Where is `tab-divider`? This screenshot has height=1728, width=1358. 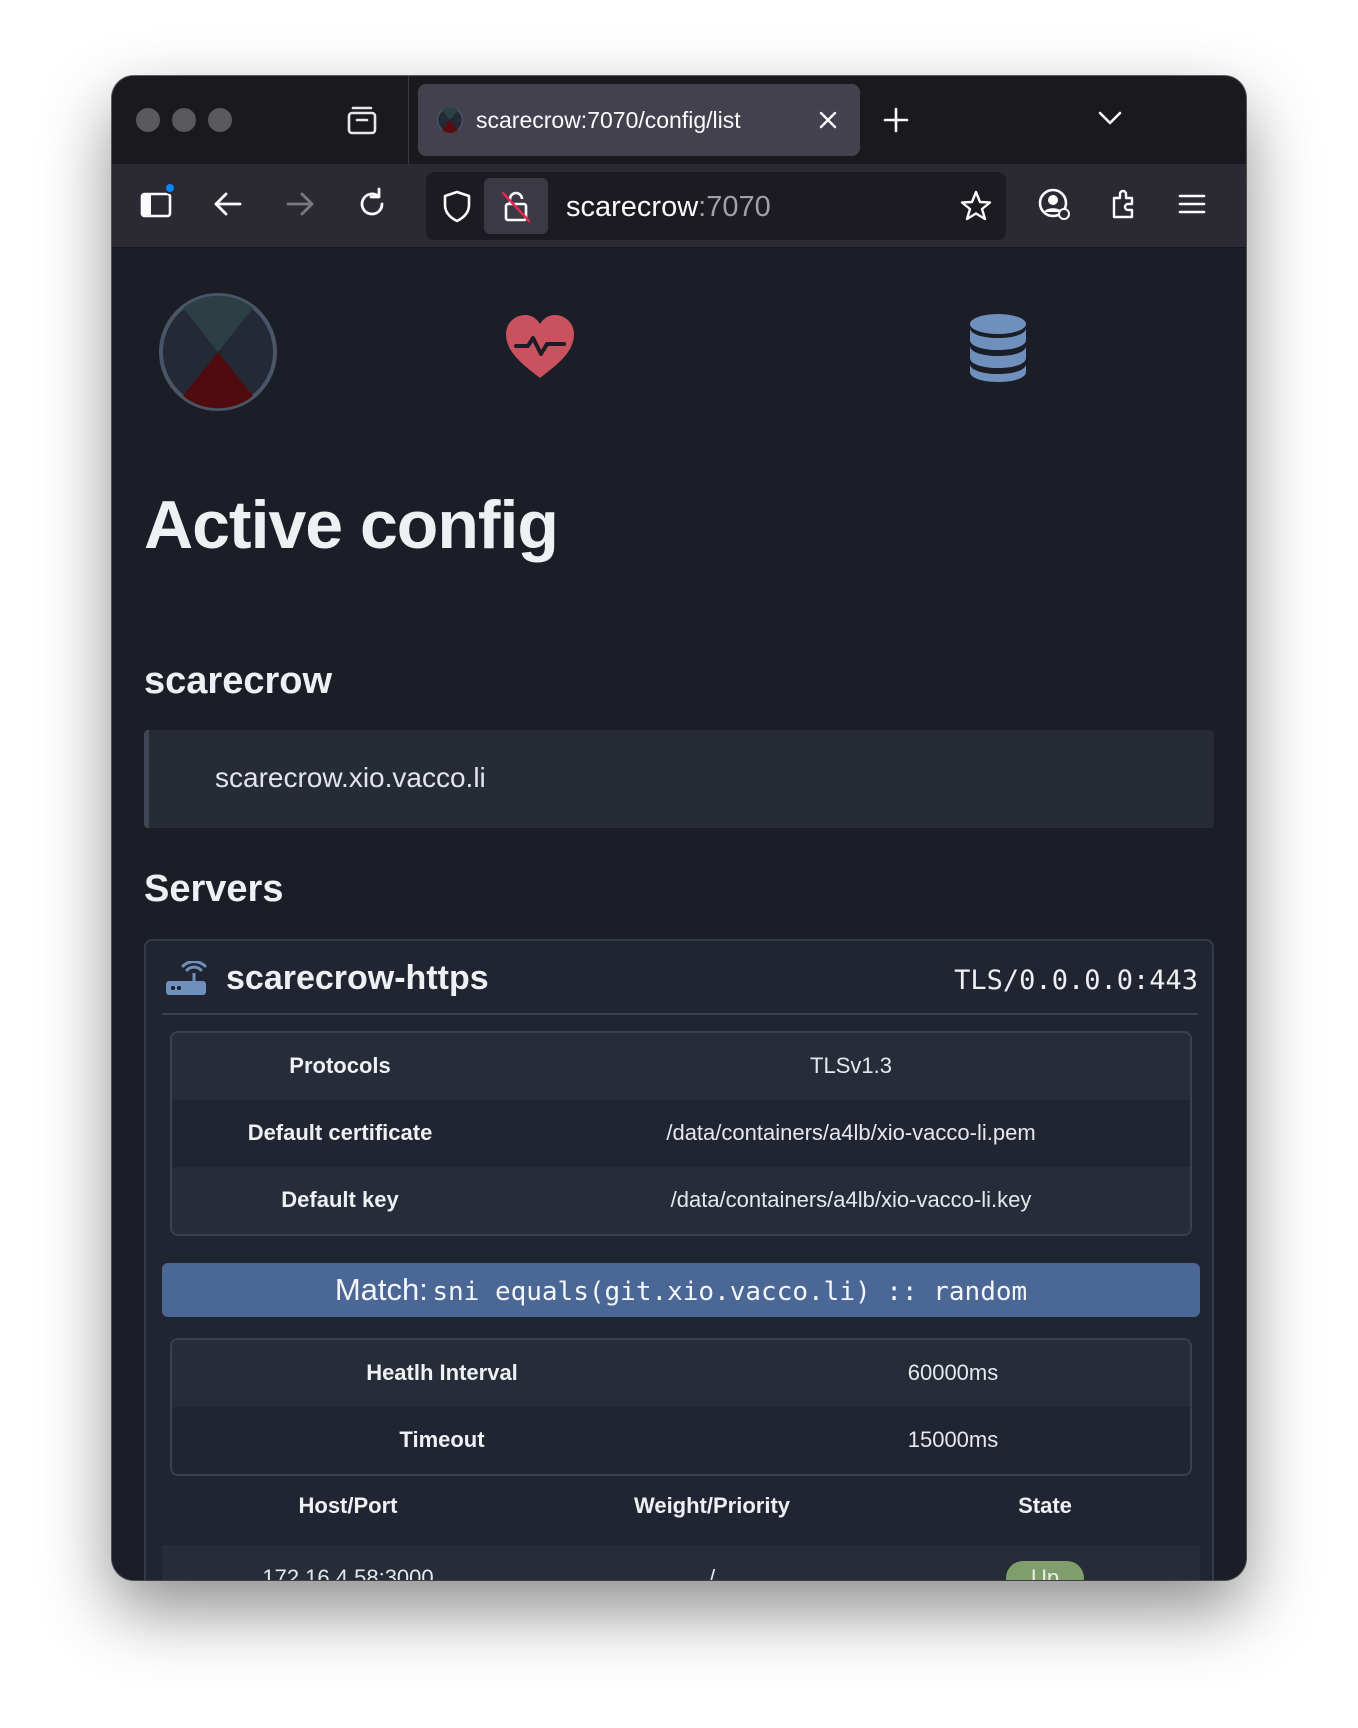 tab-divider is located at coordinates (408, 120).